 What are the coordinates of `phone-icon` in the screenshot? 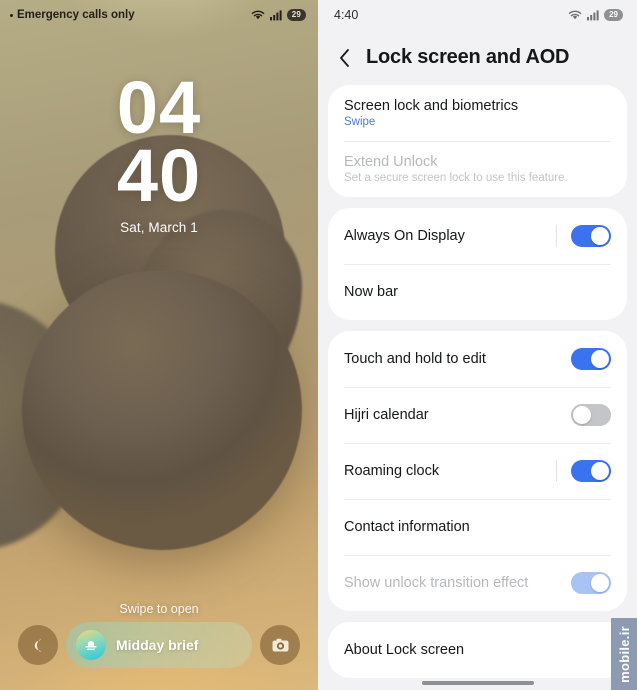 It's located at (38, 645).